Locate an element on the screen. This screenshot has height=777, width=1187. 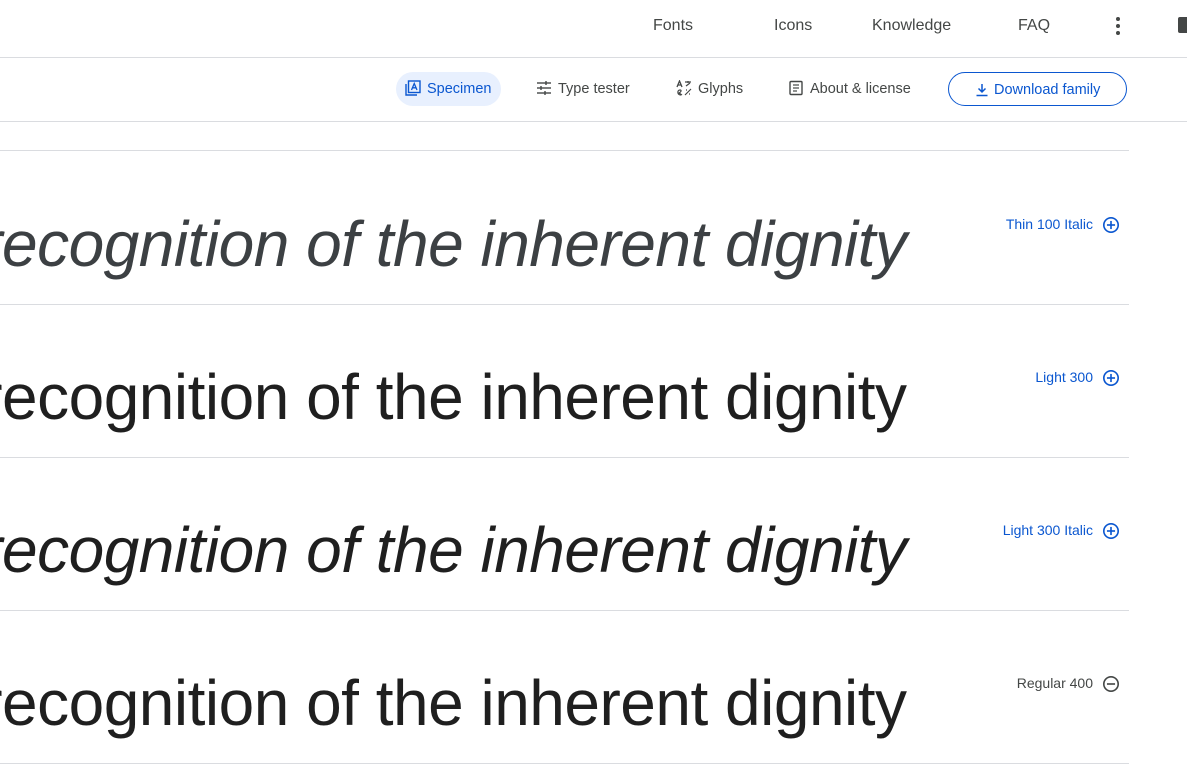
style-label-regular-400: Regular 400 is located at coordinates (1055, 683).